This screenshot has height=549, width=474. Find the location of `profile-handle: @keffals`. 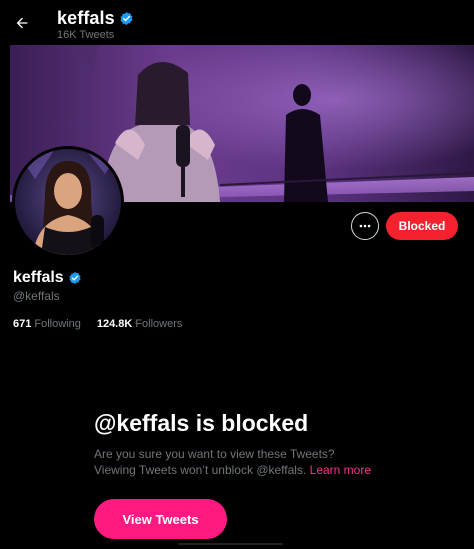

profile-handle: @keffals is located at coordinates (36, 296).